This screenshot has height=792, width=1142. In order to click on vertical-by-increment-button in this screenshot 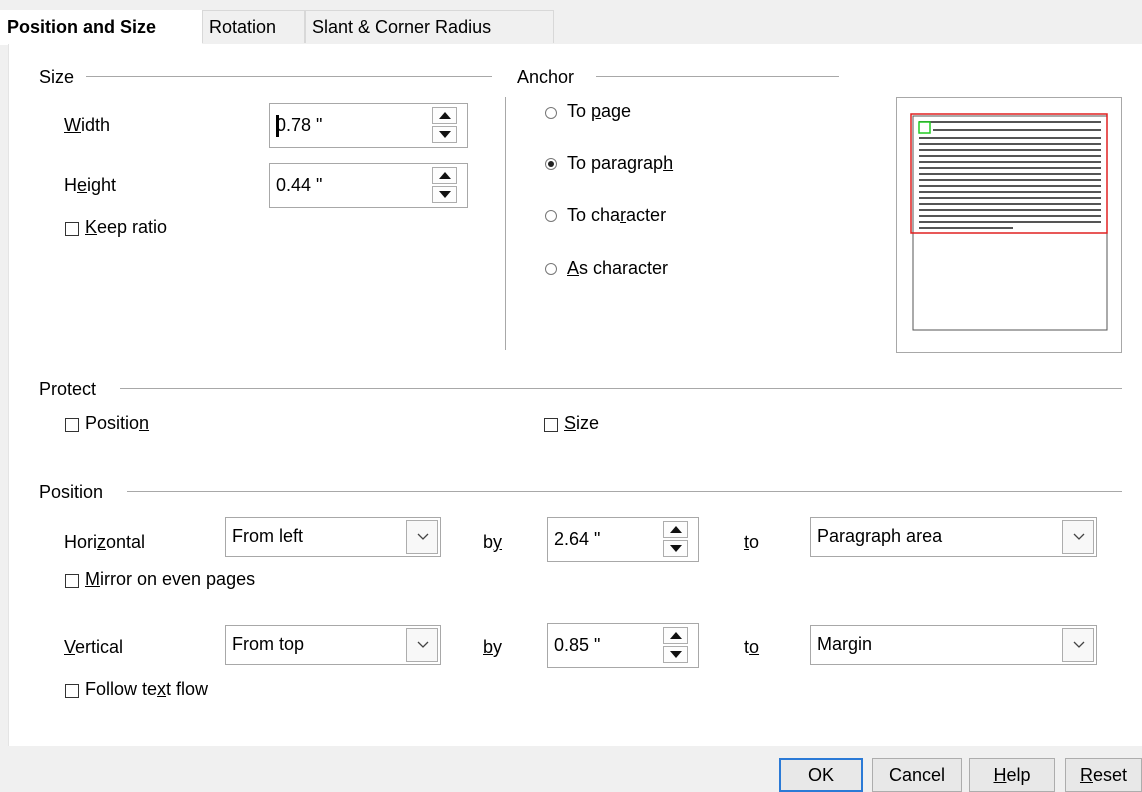, I will do `click(675, 635)`.